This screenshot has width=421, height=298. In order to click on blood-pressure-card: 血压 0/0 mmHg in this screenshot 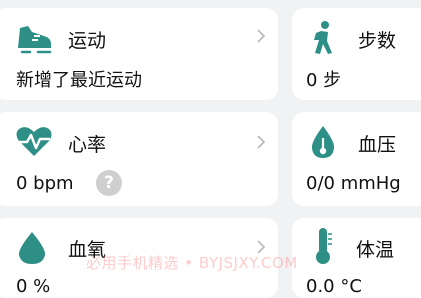, I will do `click(356, 159)`.